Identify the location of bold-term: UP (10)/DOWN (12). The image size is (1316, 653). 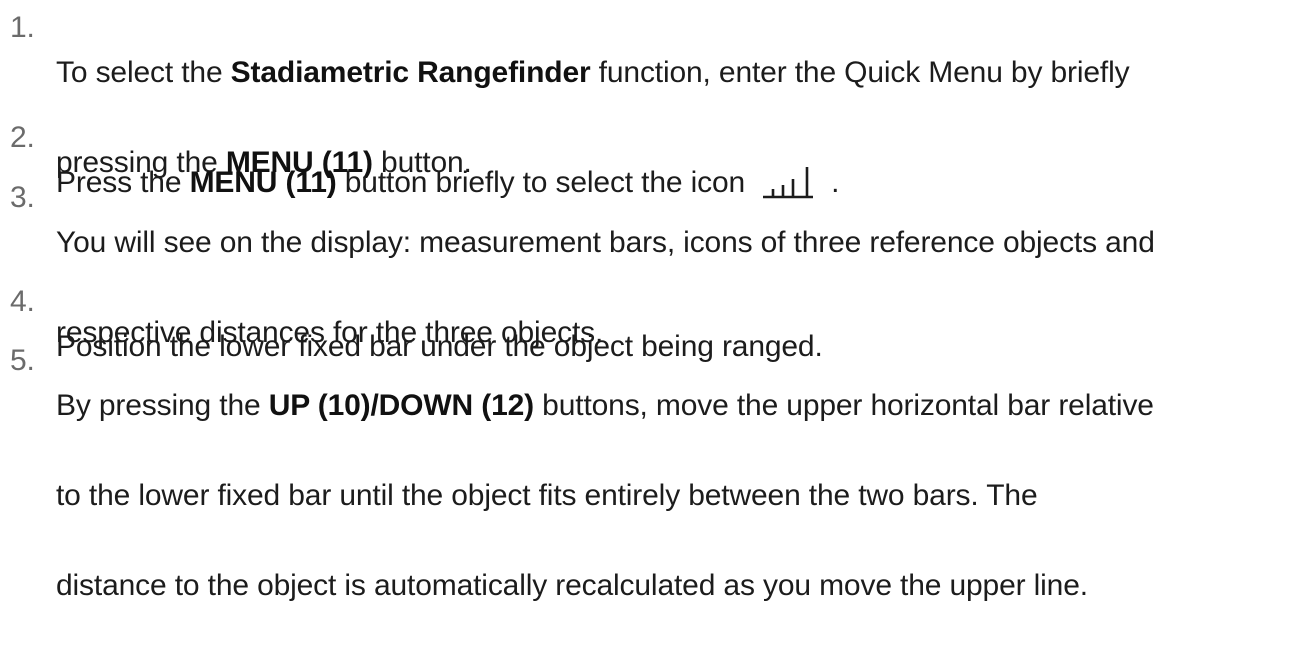
(401, 405).